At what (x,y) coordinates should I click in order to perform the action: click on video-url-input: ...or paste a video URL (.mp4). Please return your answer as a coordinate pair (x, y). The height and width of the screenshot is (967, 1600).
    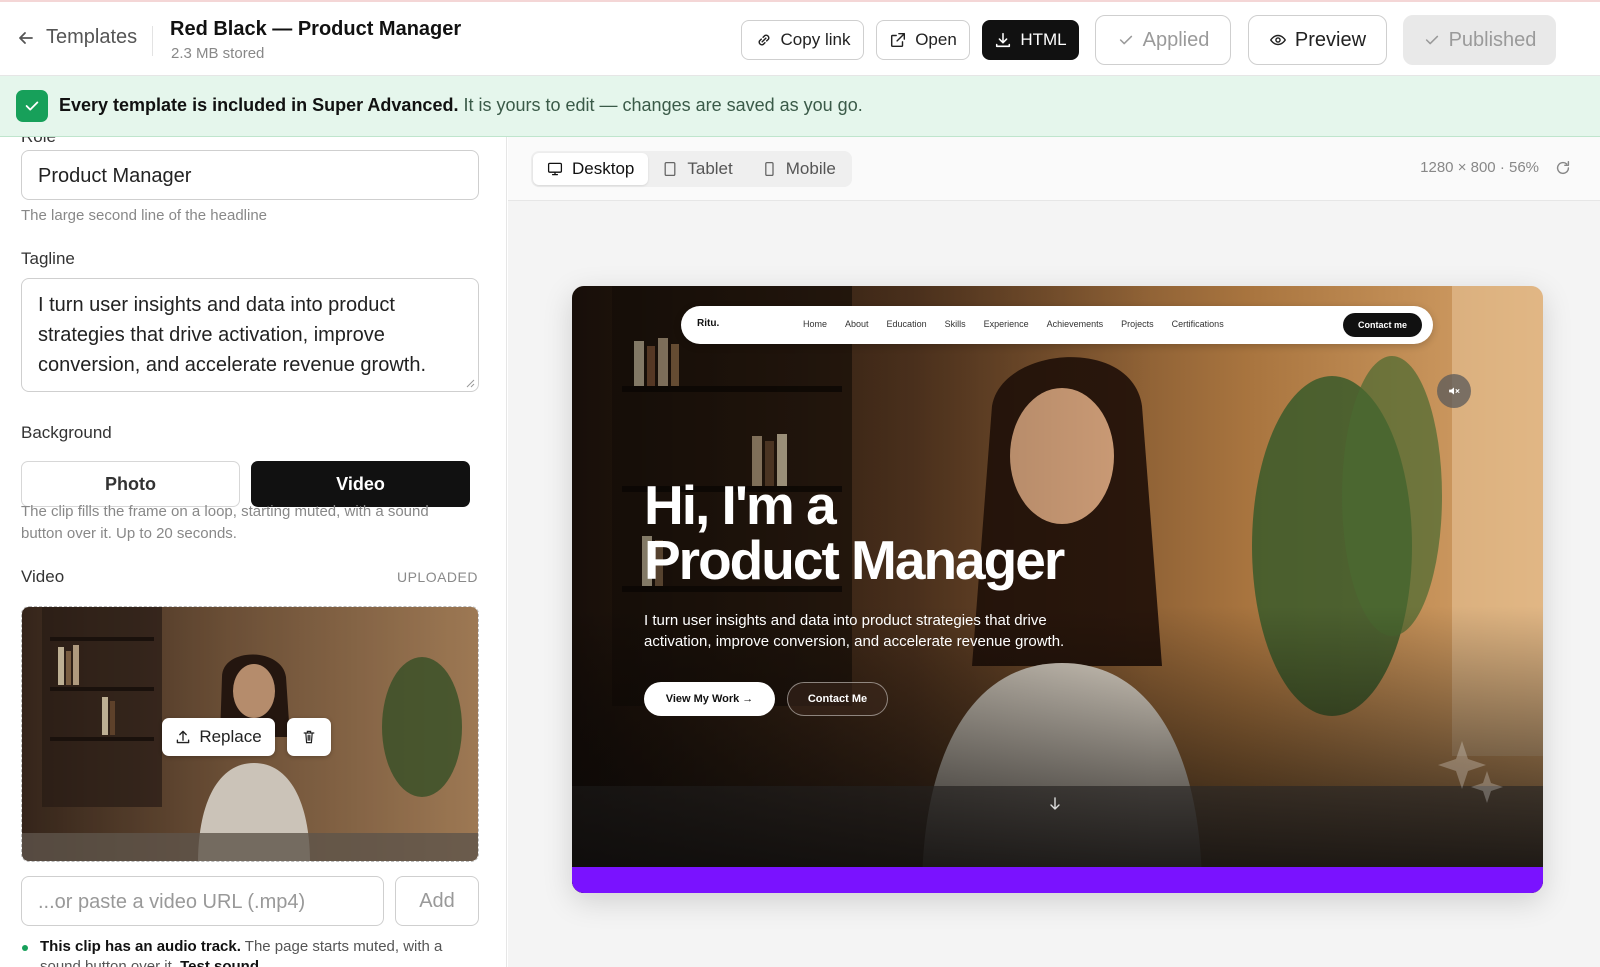
    Looking at the image, I should click on (202, 901).